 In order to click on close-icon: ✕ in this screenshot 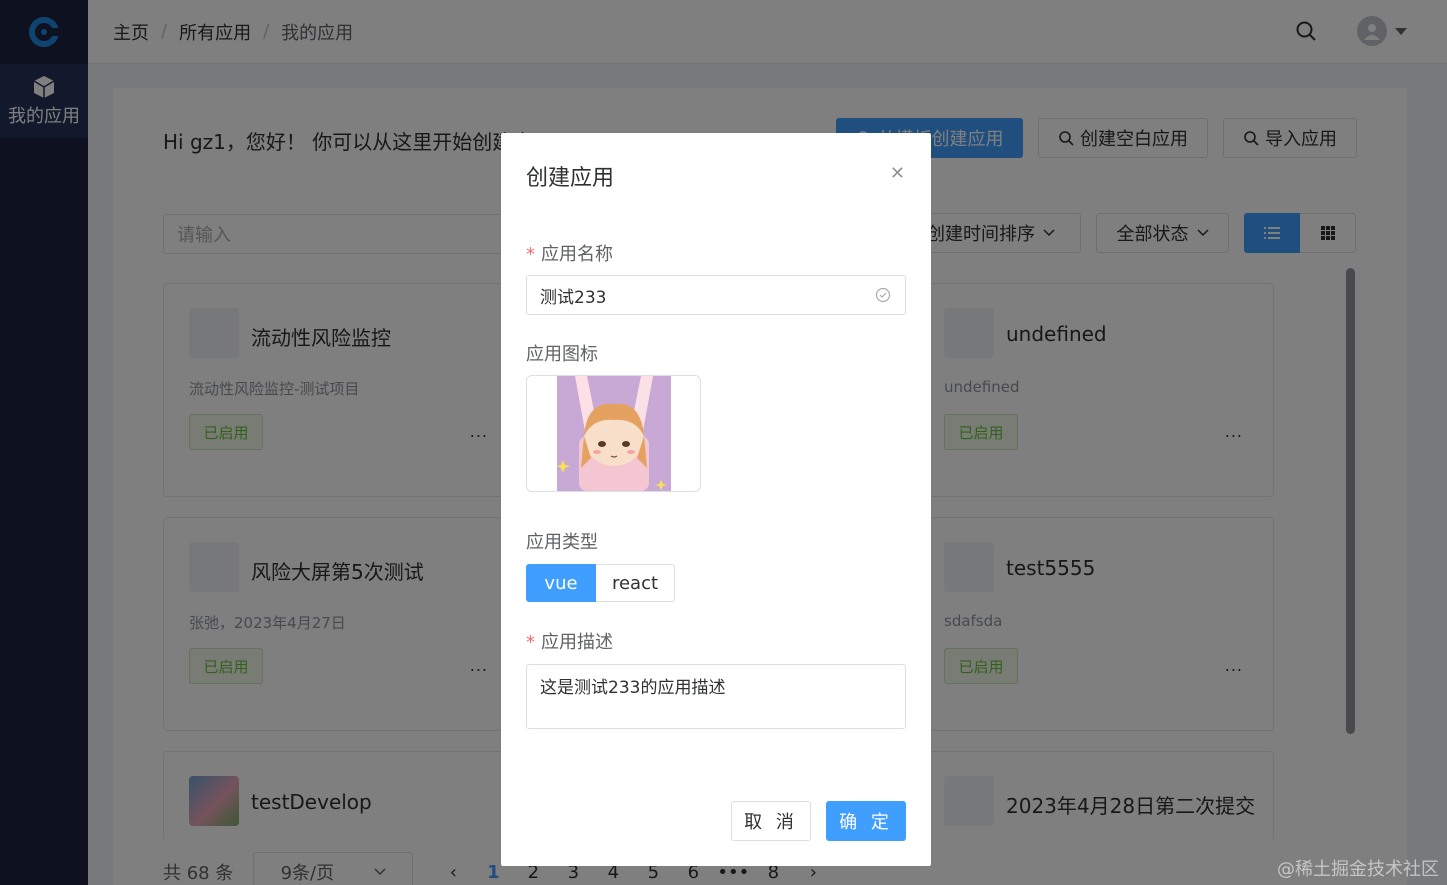, I will do `click(897, 173)`.